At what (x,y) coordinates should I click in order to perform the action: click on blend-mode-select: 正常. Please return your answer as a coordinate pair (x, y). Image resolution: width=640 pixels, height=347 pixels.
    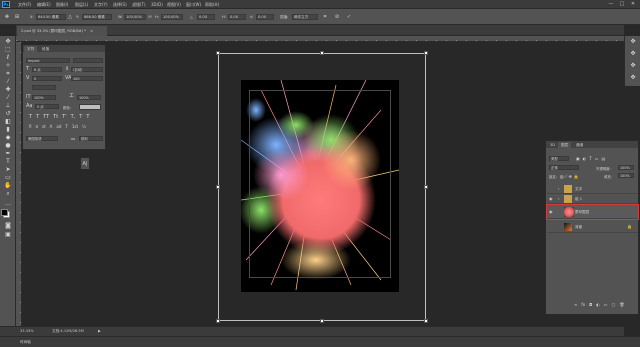
    Looking at the image, I should click on (564, 167).